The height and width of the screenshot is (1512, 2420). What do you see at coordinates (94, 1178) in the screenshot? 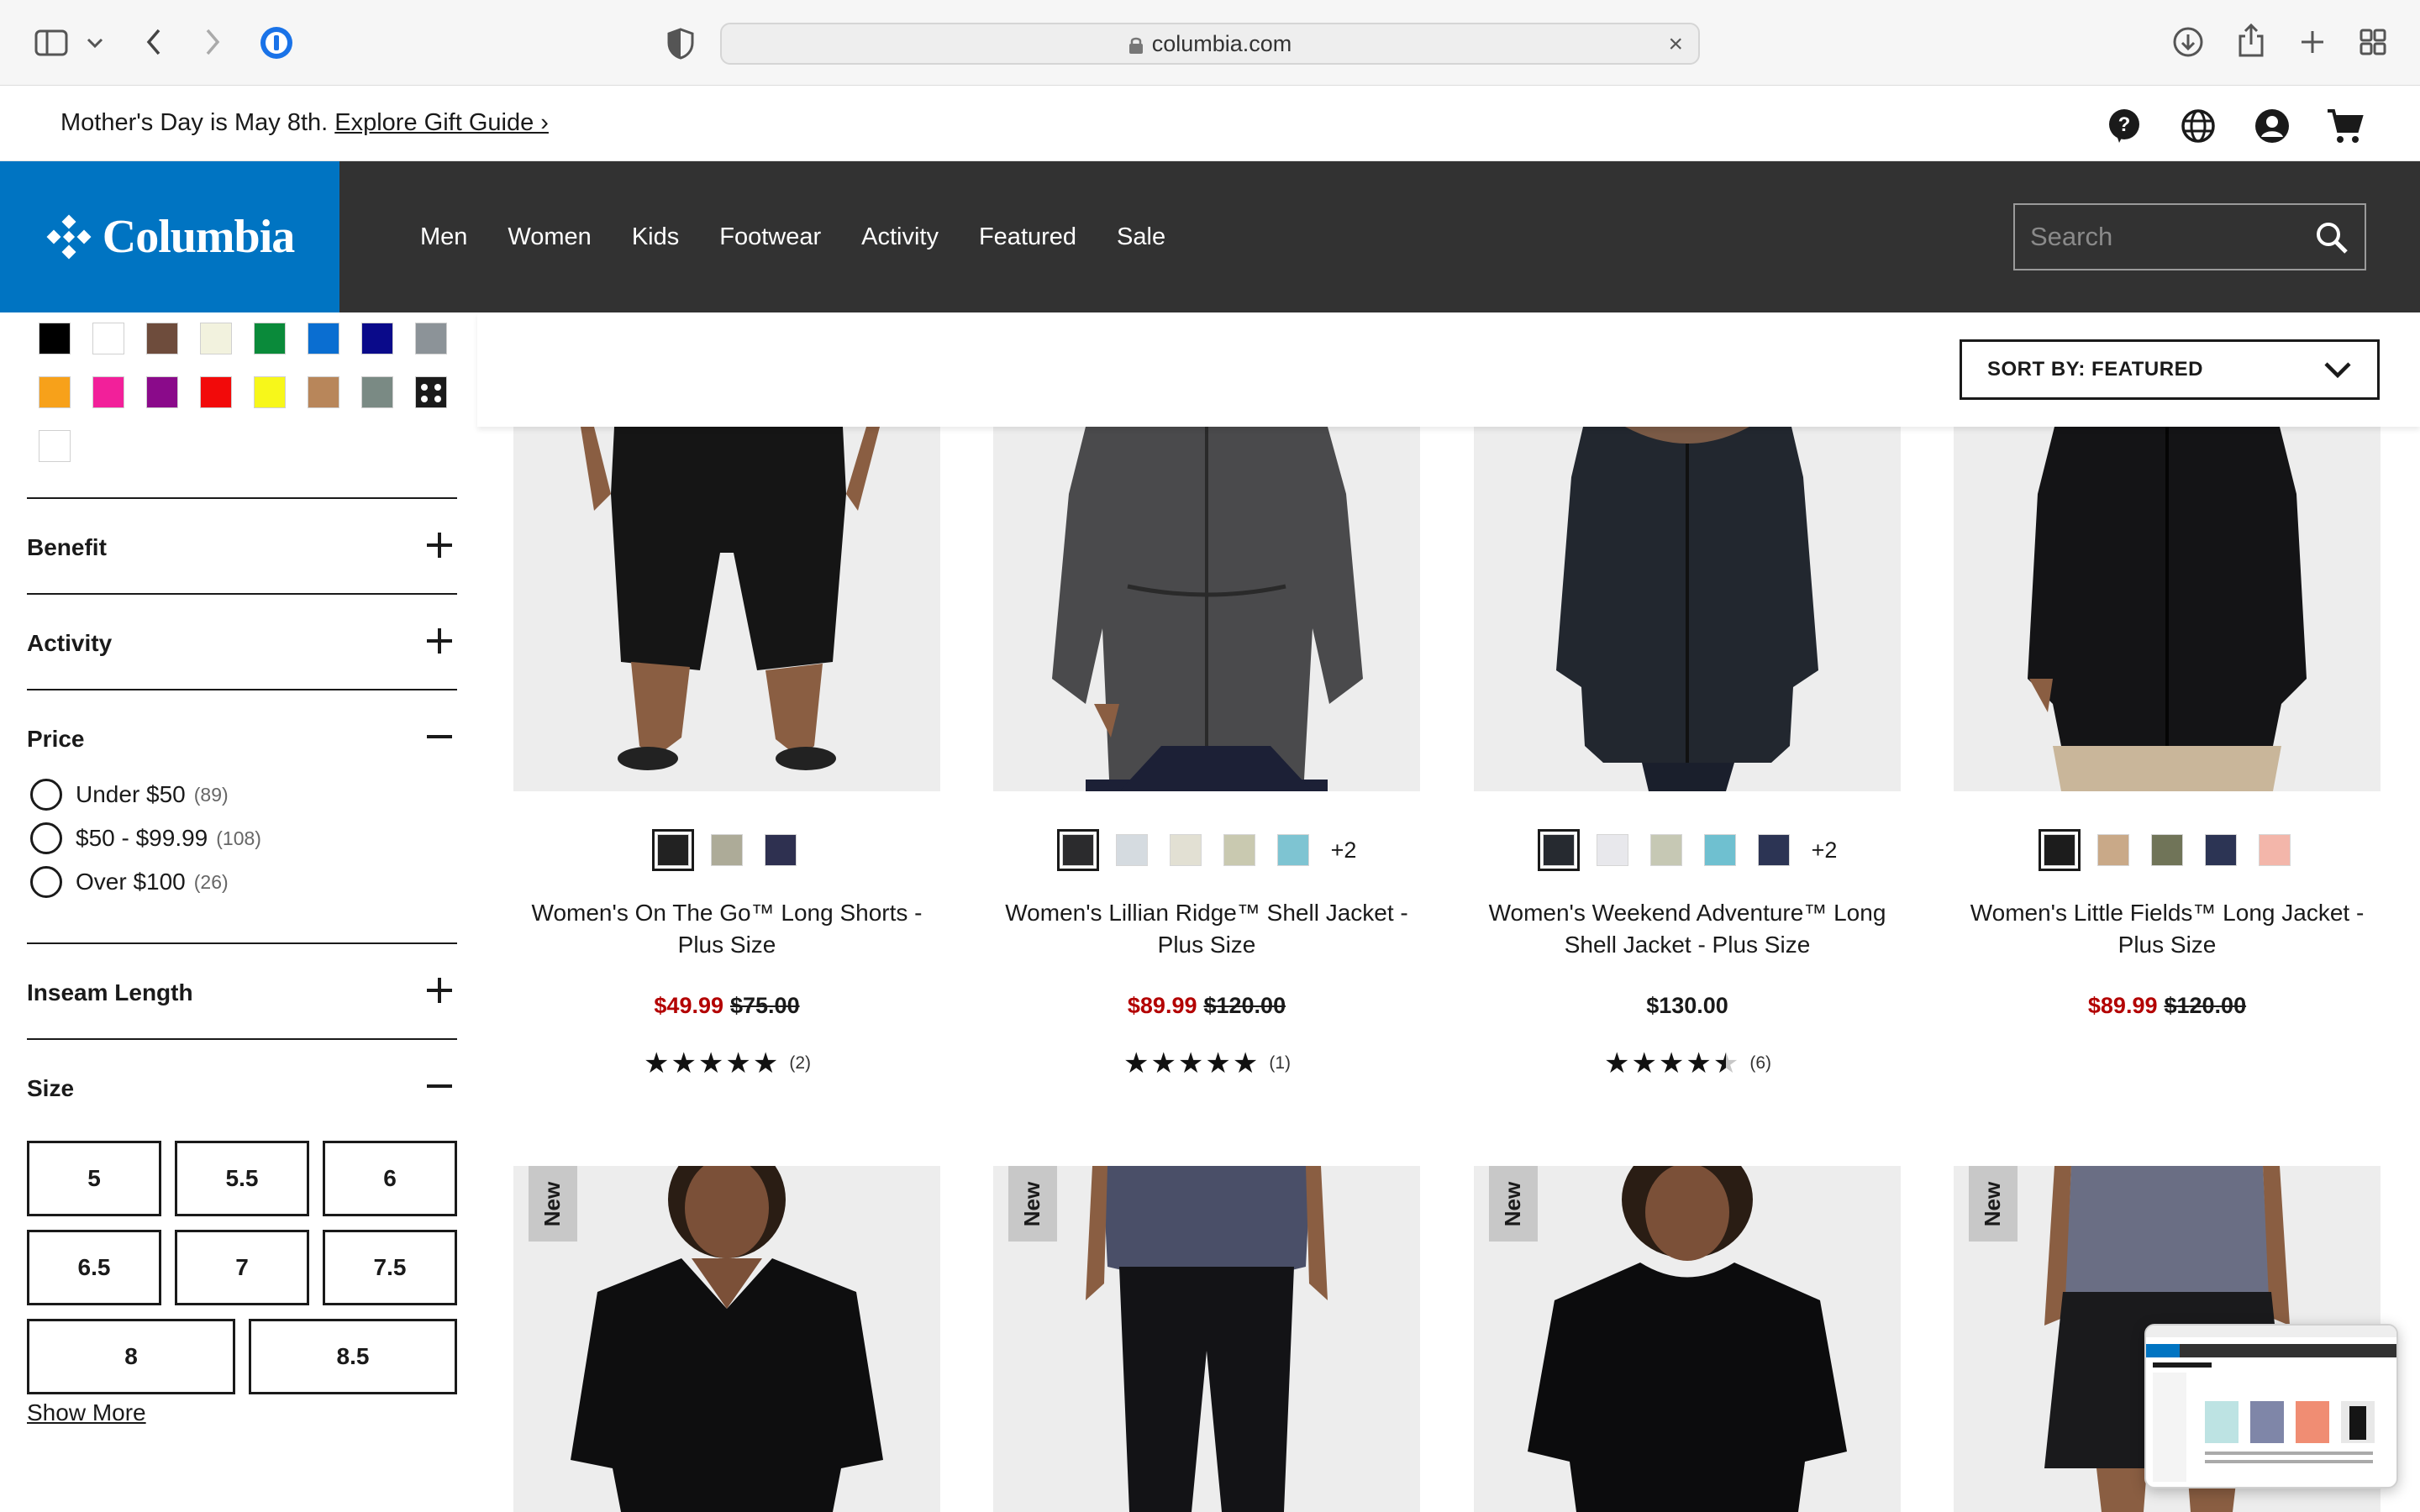
I see `size-option-5: 5` at bounding box center [94, 1178].